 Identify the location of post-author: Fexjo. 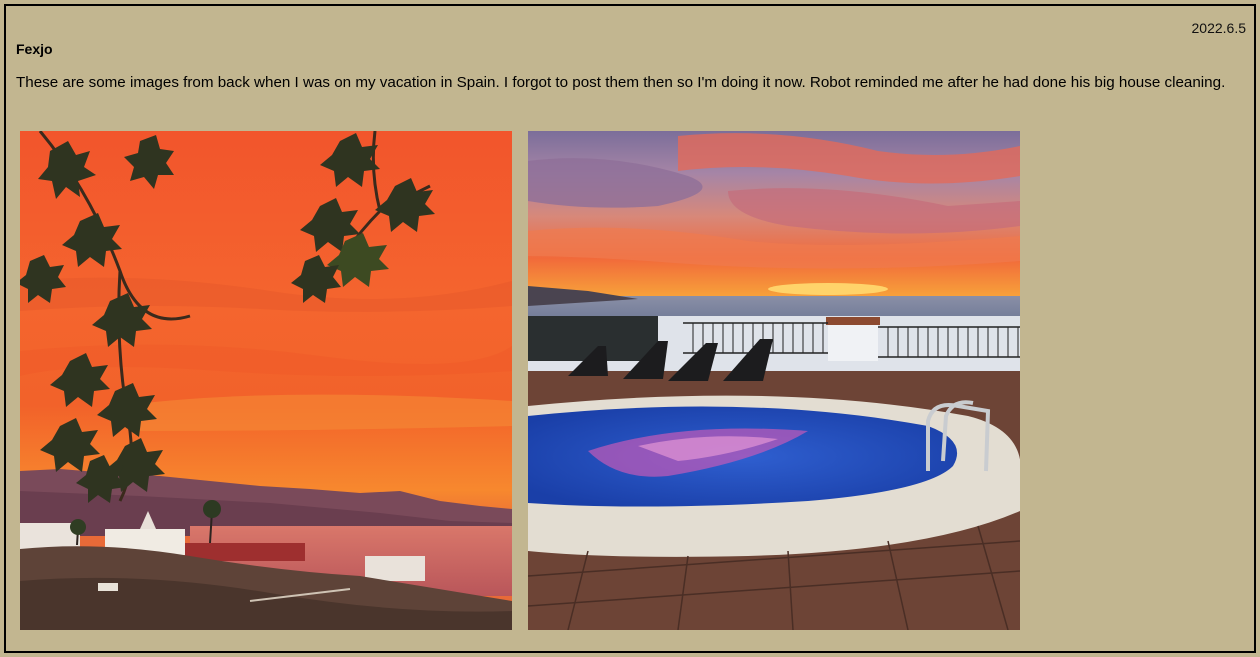
(34, 49).